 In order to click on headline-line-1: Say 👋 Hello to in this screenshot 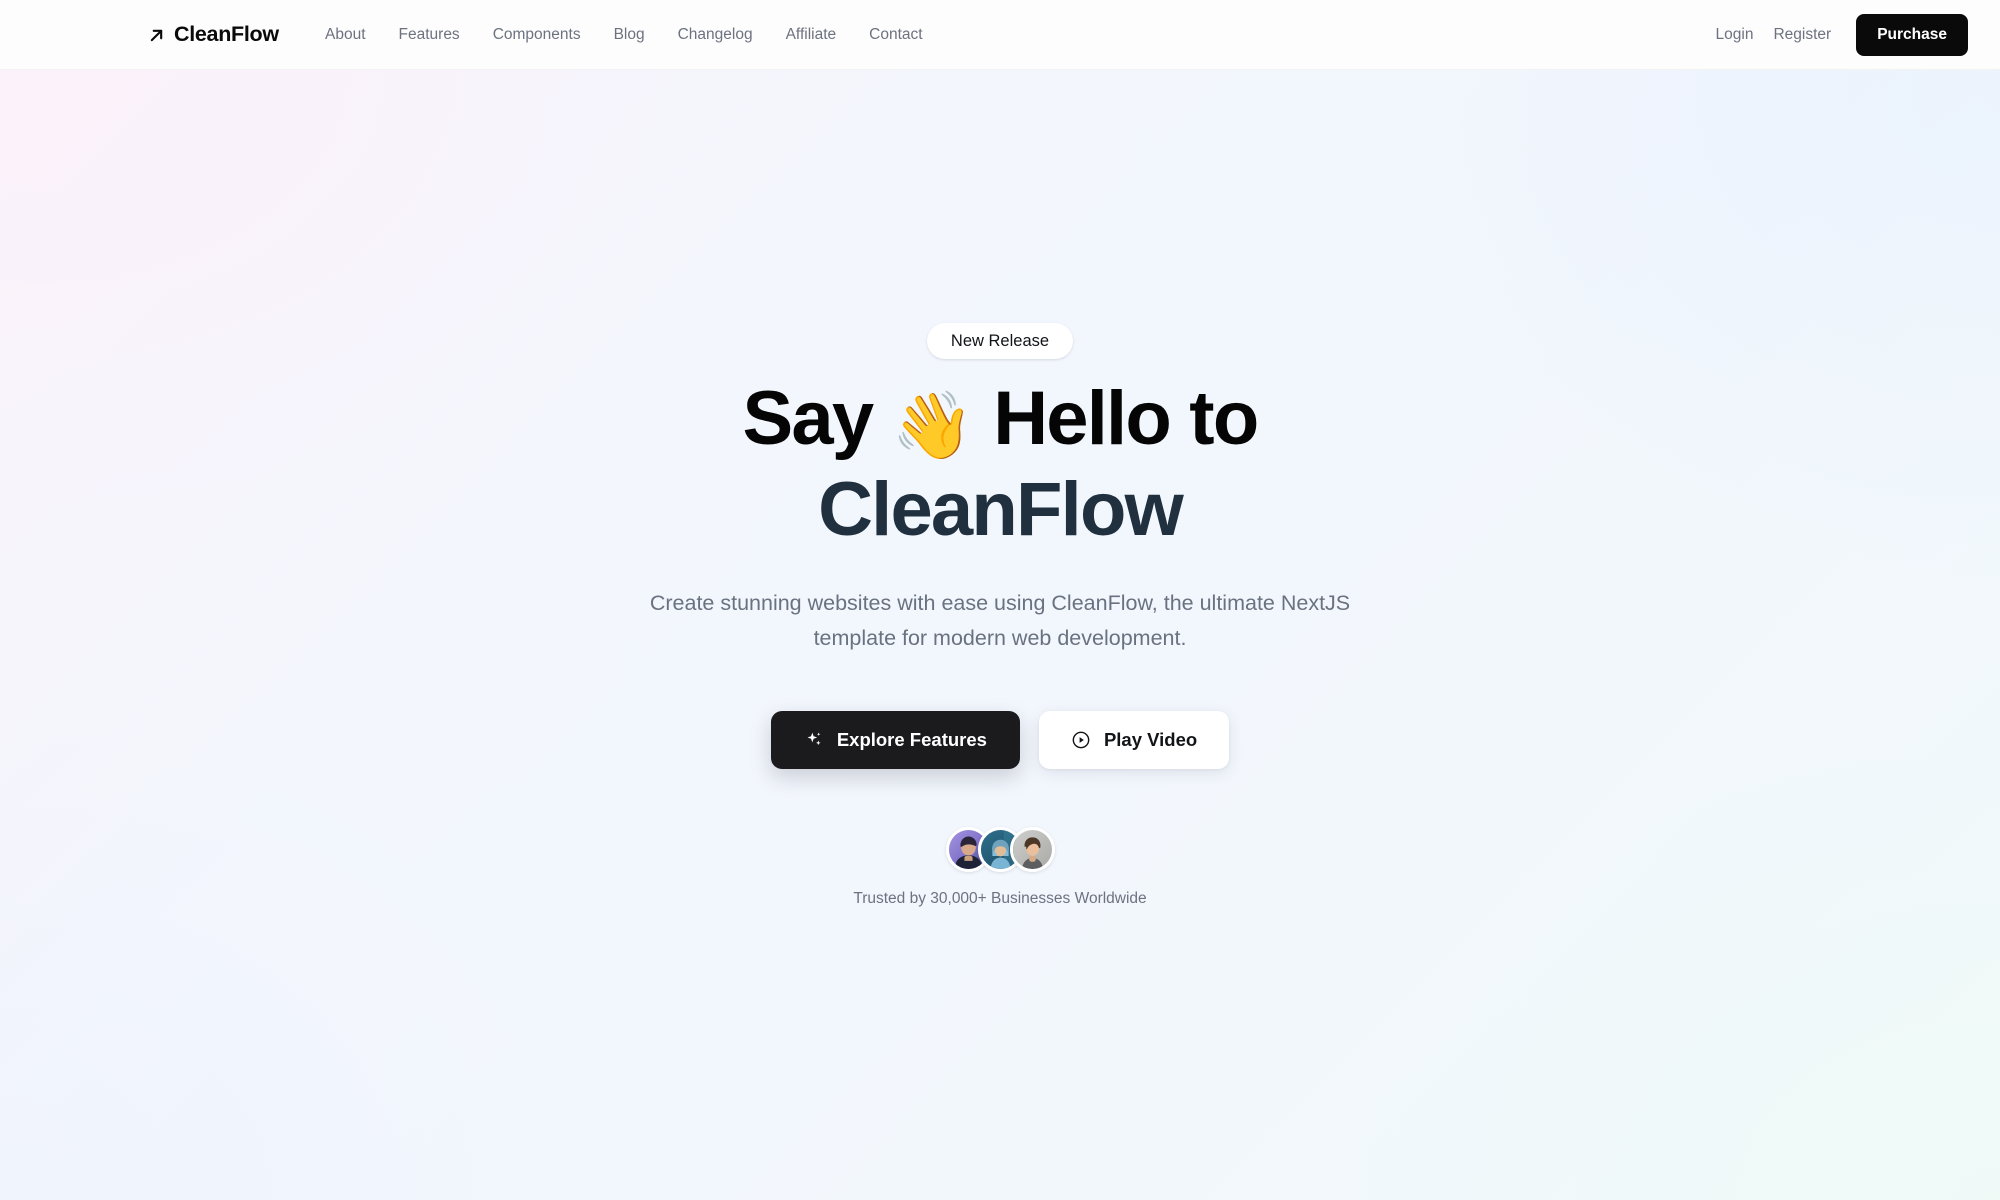, I will do `click(1001, 420)`.